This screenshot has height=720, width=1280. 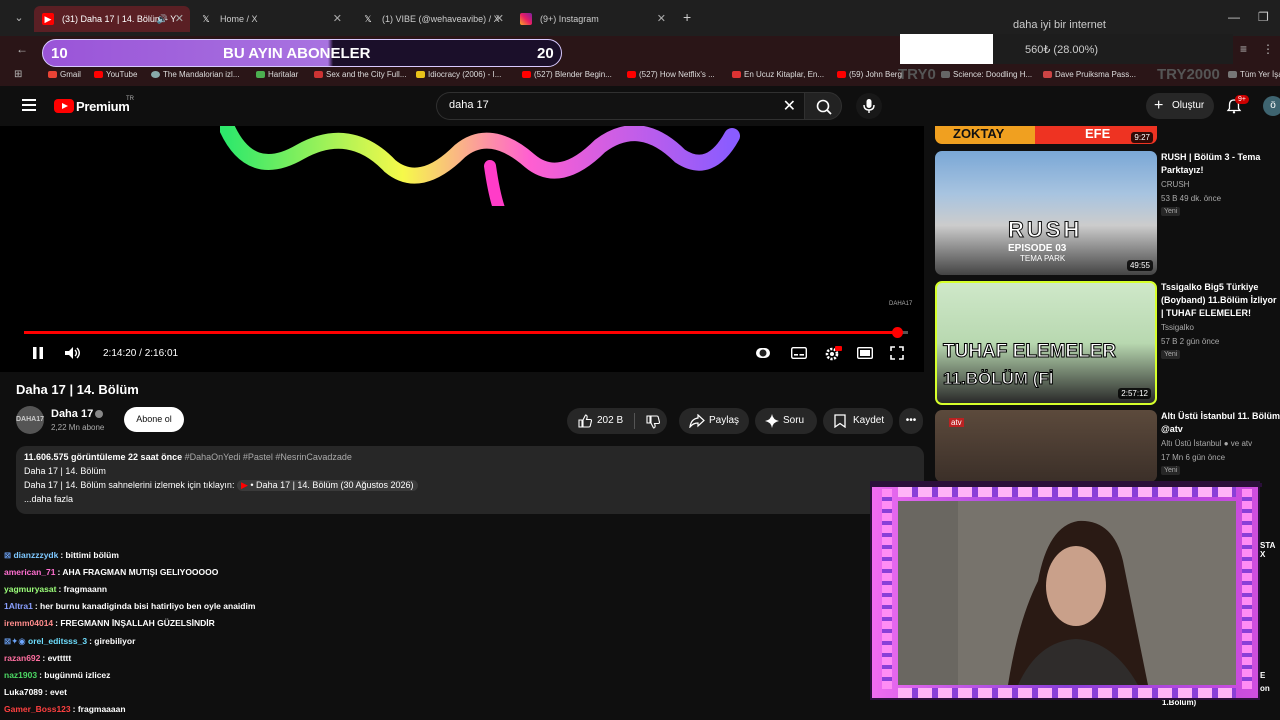 What do you see at coordinates (23, 692) in the screenshot?
I see `chat-username: Luka7089` at bounding box center [23, 692].